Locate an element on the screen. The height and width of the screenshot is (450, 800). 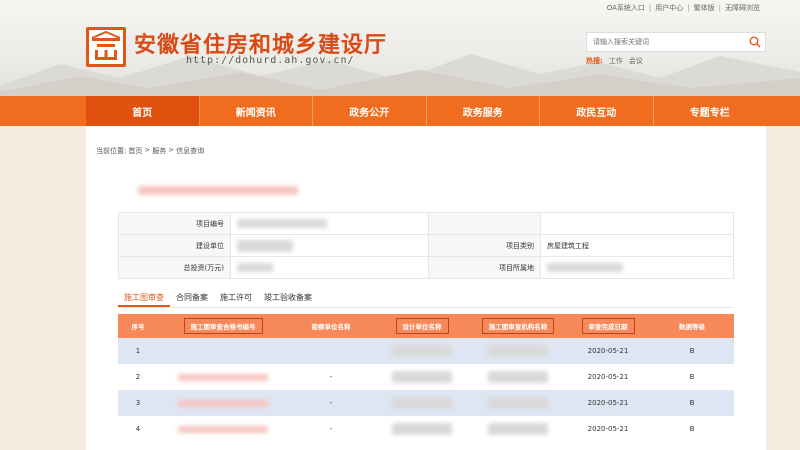
nav-item-gov-affairs: 政务公开 is located at coordinates (370, 111).